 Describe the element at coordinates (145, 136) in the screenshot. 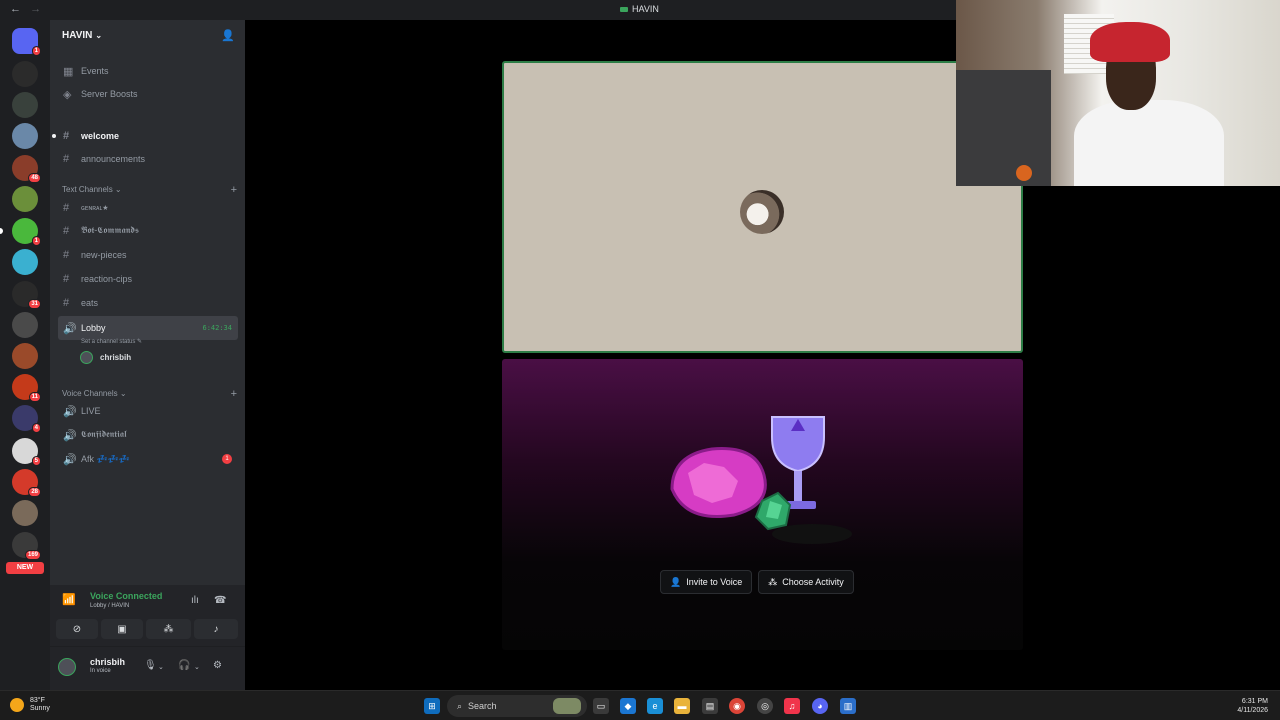

I see `channel-welcome: # welcome` at that location.